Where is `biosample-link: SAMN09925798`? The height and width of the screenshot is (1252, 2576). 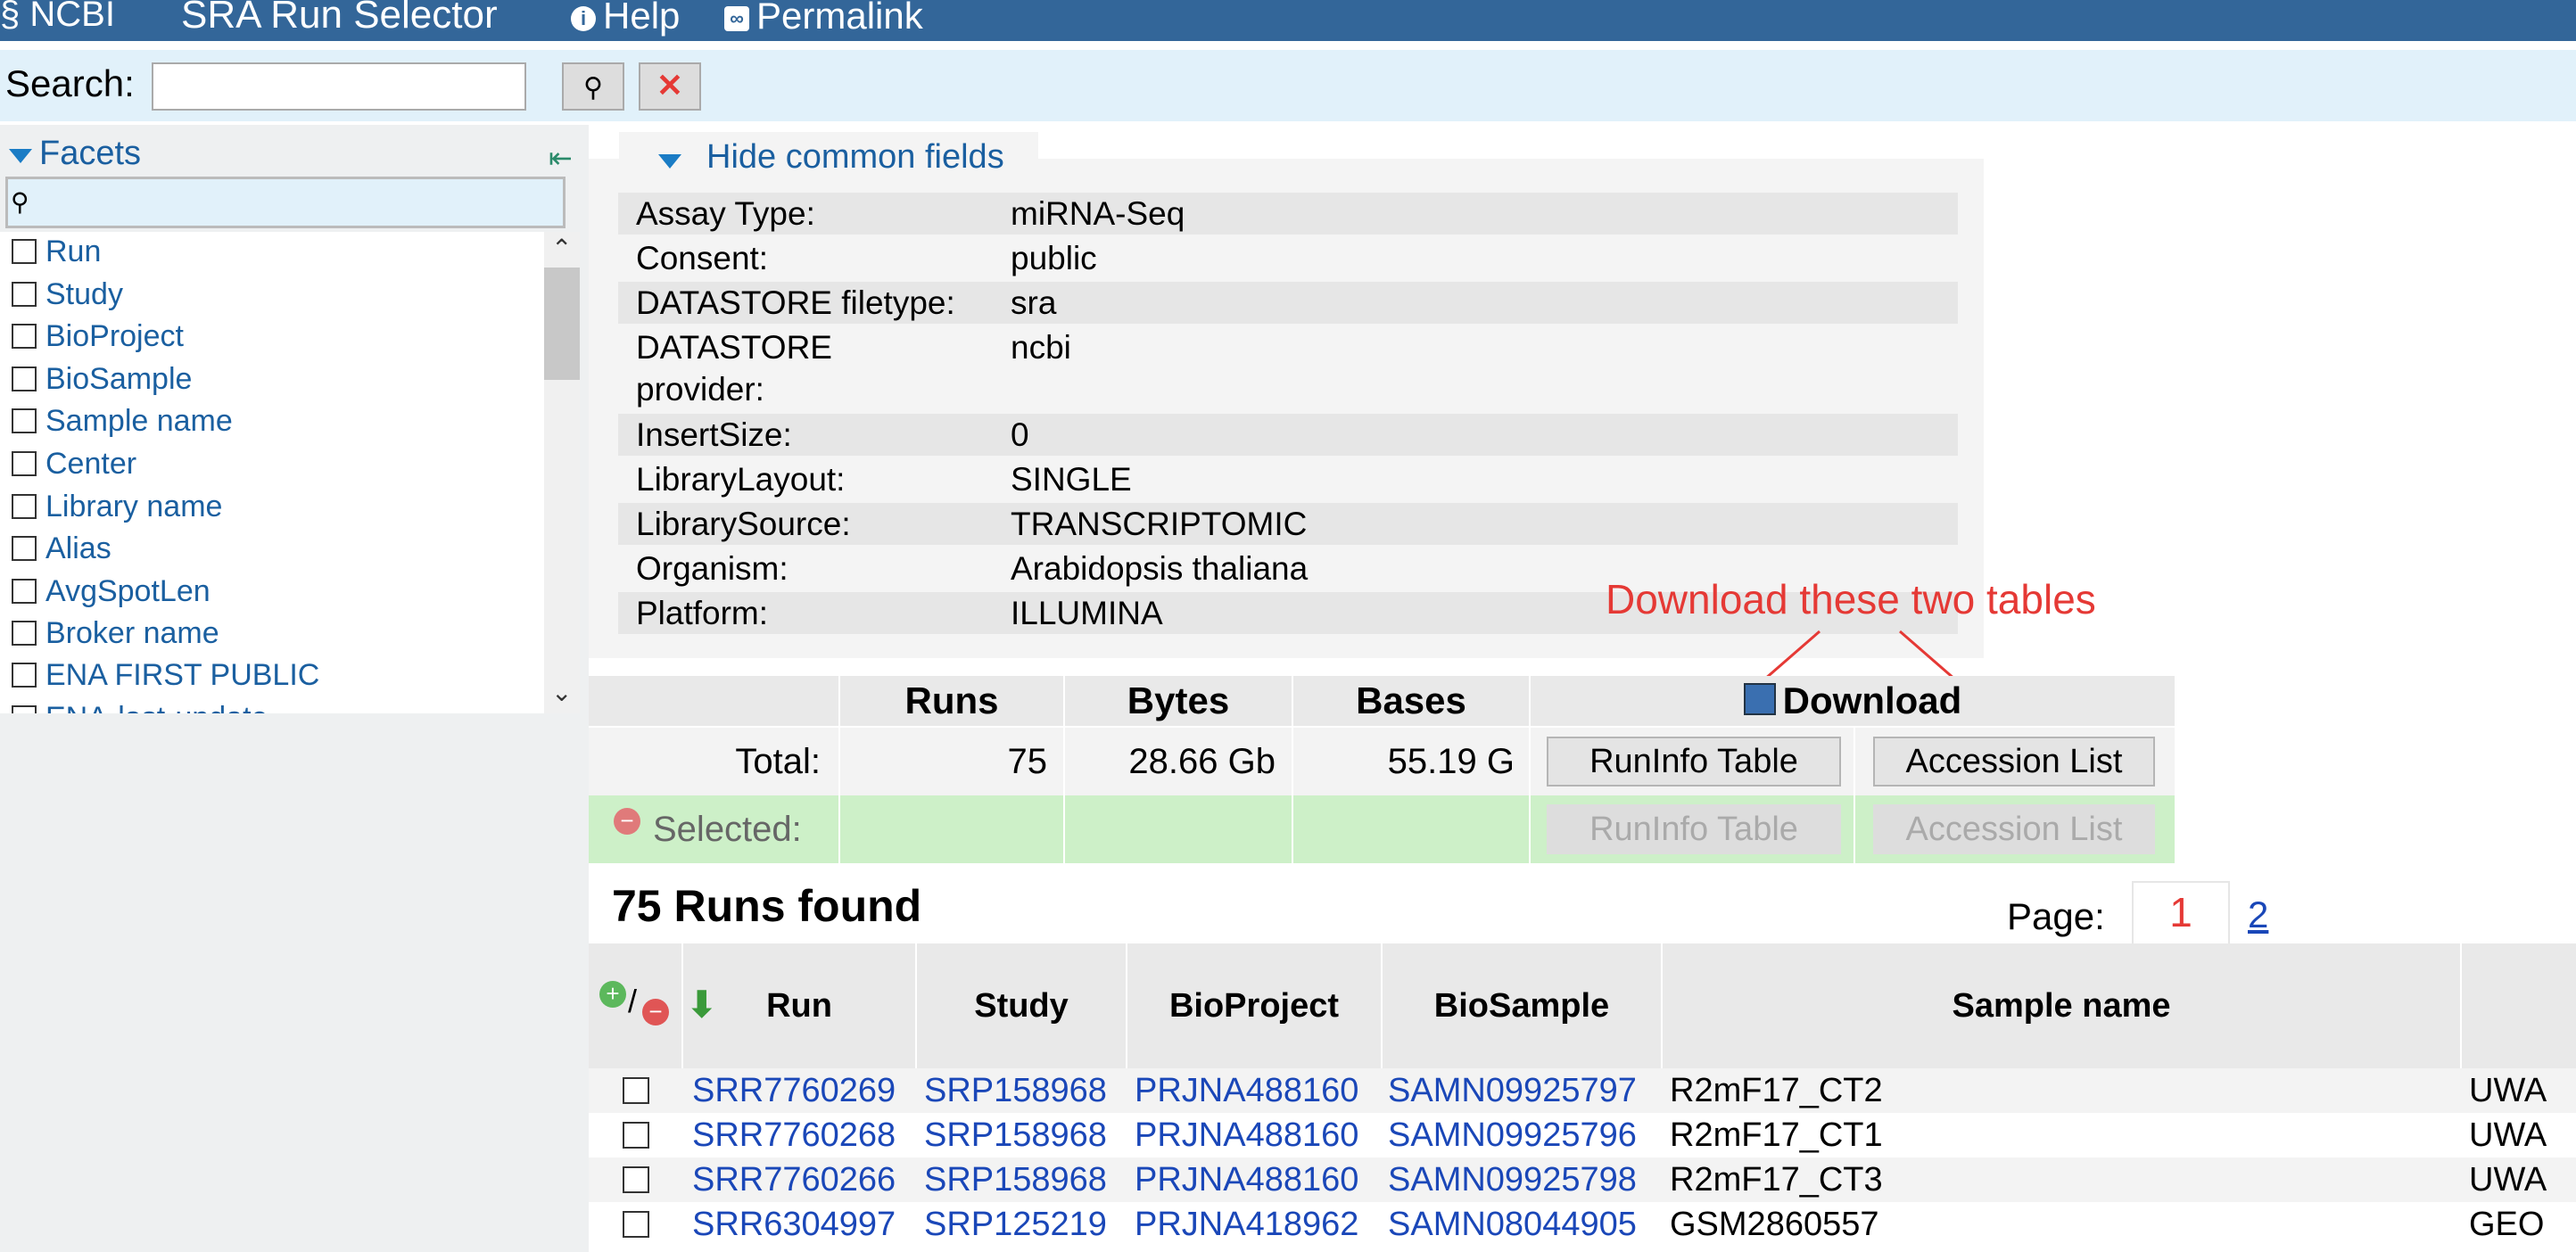 biosample-link: SAMN09925798 is located at coordinates (1512, 1179).